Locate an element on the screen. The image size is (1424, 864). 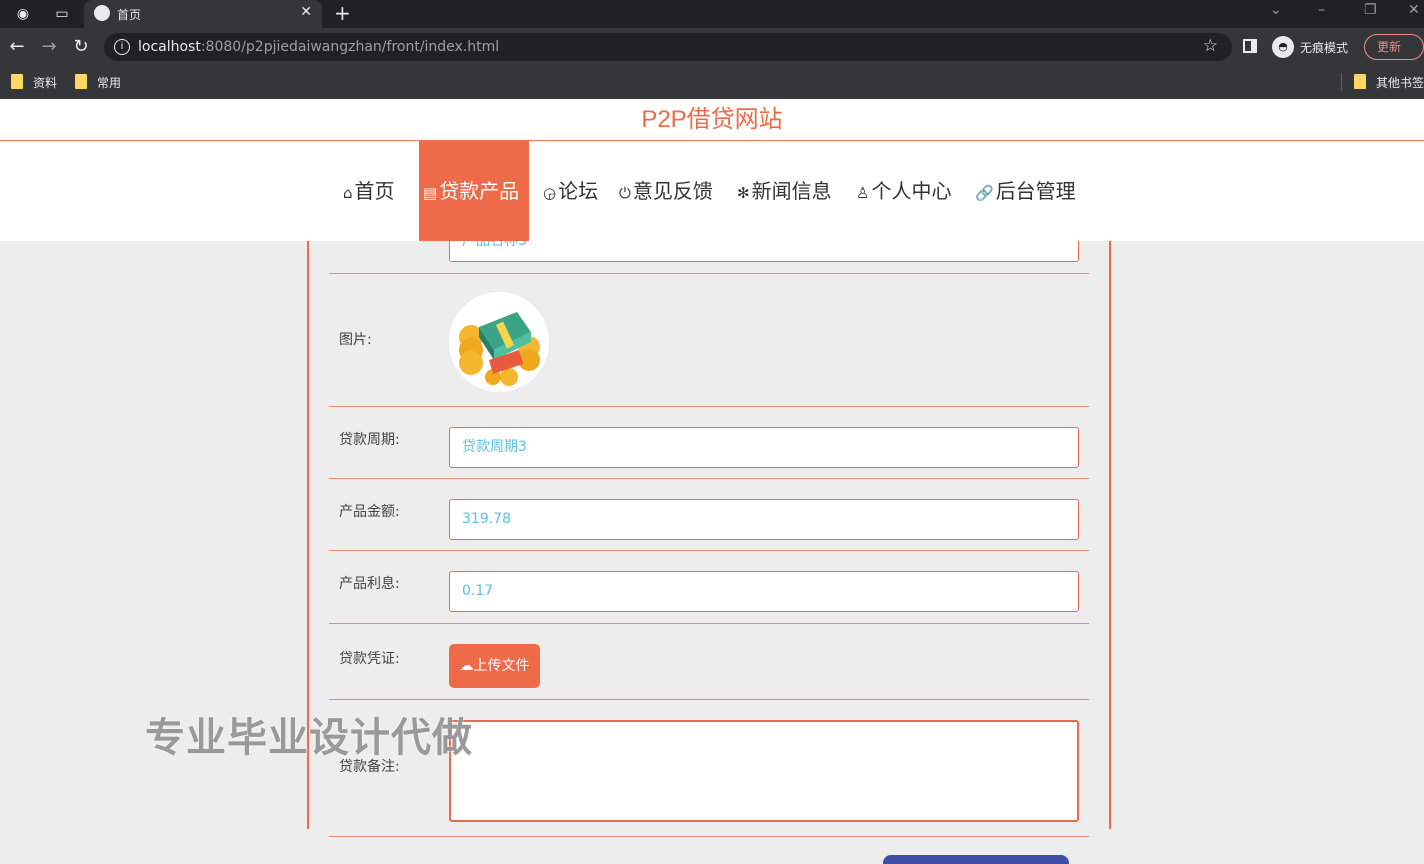
reload-icon: ↻ is located at coordinates (81, 46).